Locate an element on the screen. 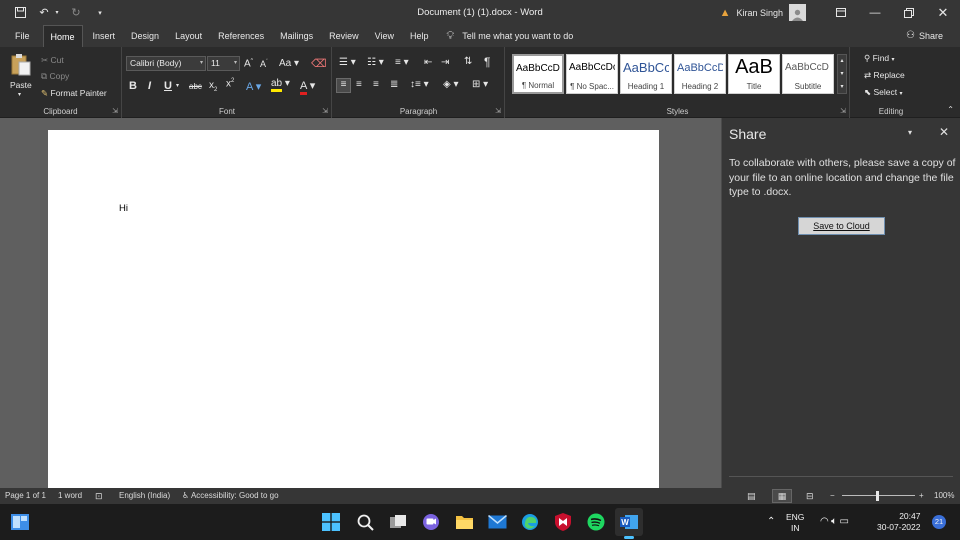 The height and width of the screenshot is (540, 960). mail-icon is located at coordinates (497, 522).